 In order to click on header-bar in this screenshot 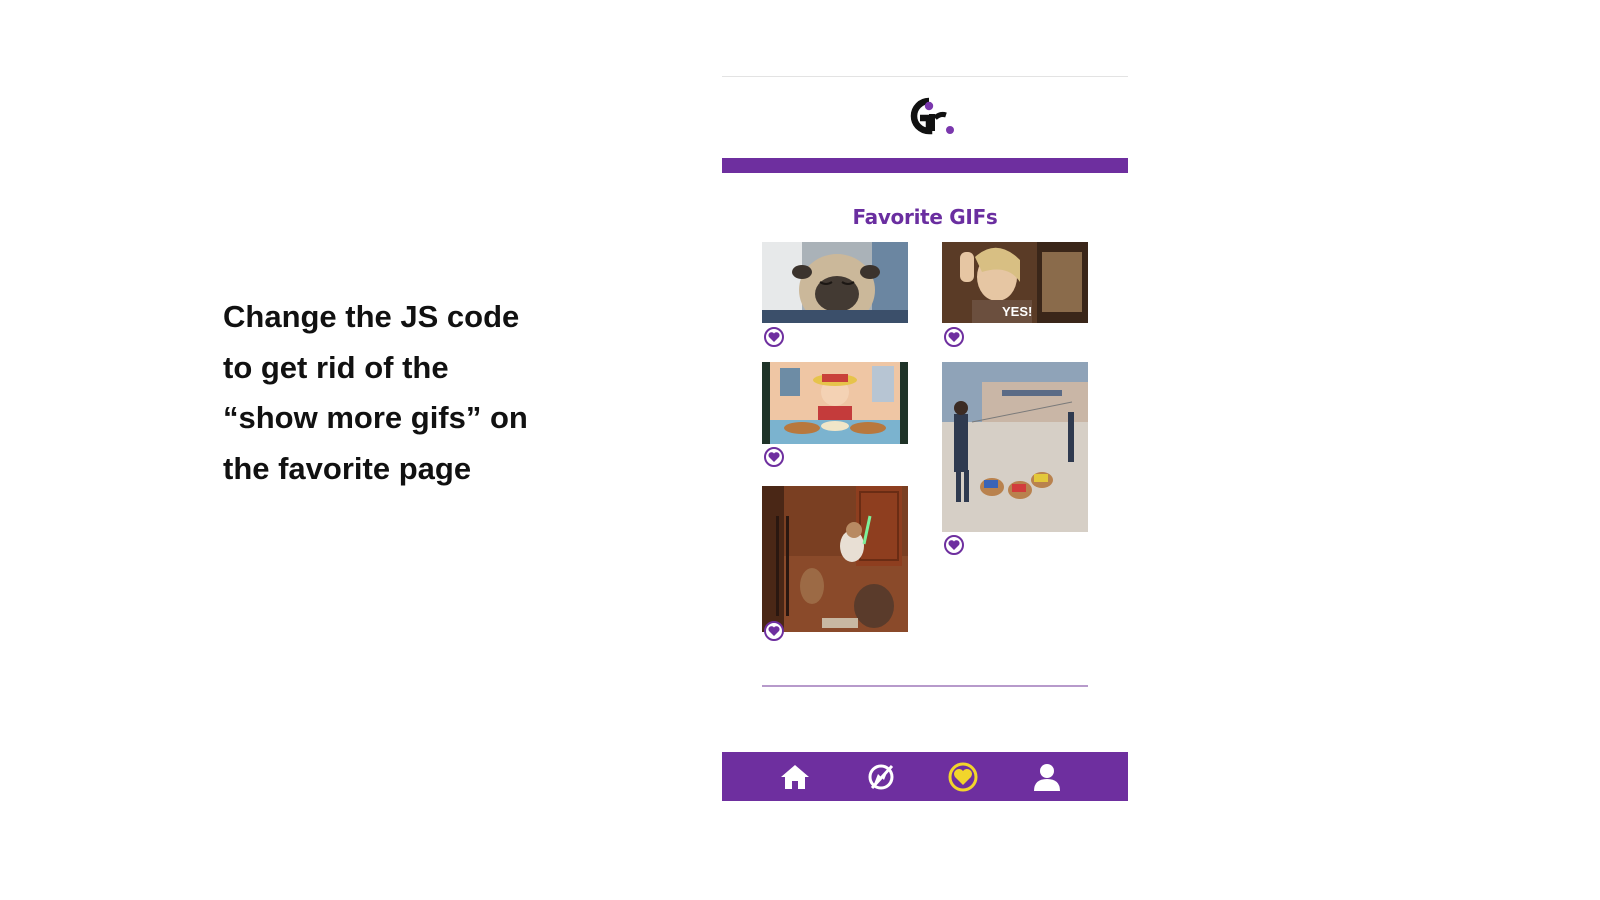, I will do `click(925, 165)`.